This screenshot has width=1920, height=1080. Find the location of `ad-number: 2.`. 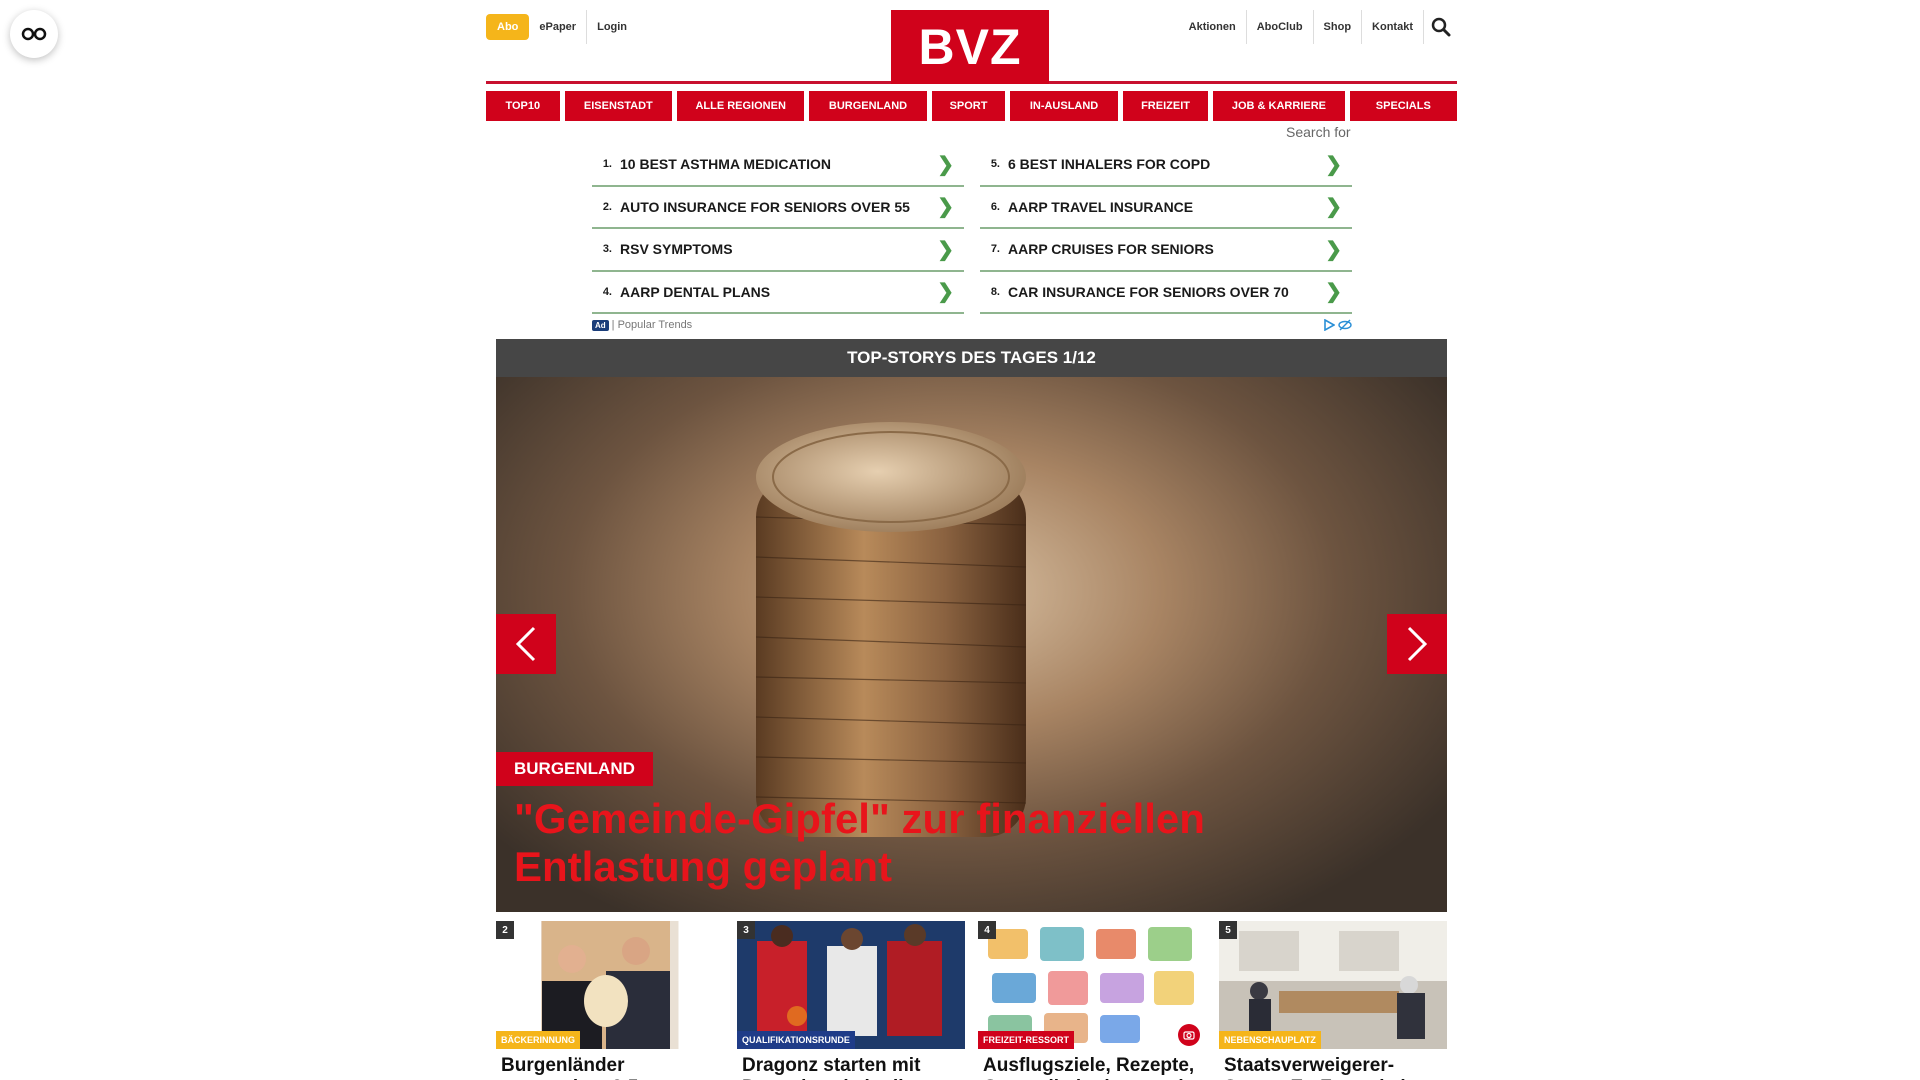

ad-number: 2. is located at coordinates (607, 206).